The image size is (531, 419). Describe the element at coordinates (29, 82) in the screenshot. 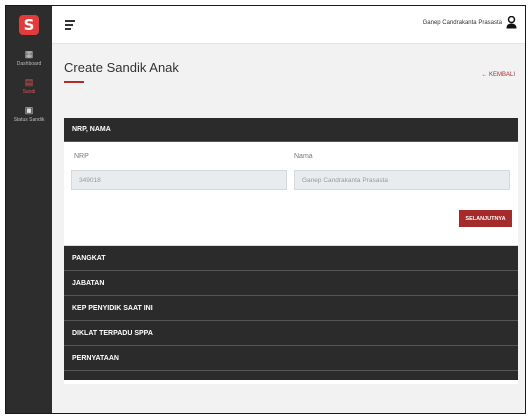

I see `document-icon: ▤` at that location.